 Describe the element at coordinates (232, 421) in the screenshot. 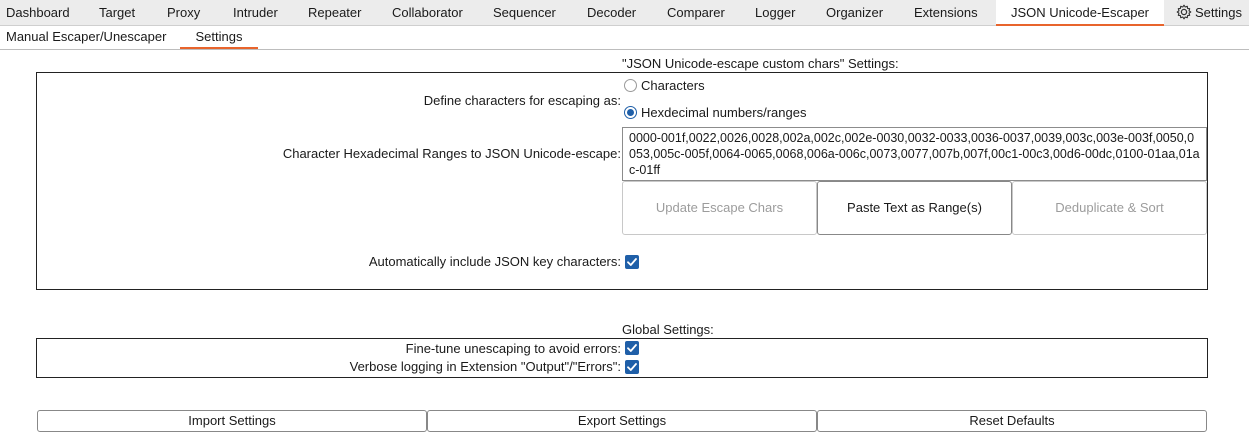

I see `import-settings-button: Import Settings` at that location.